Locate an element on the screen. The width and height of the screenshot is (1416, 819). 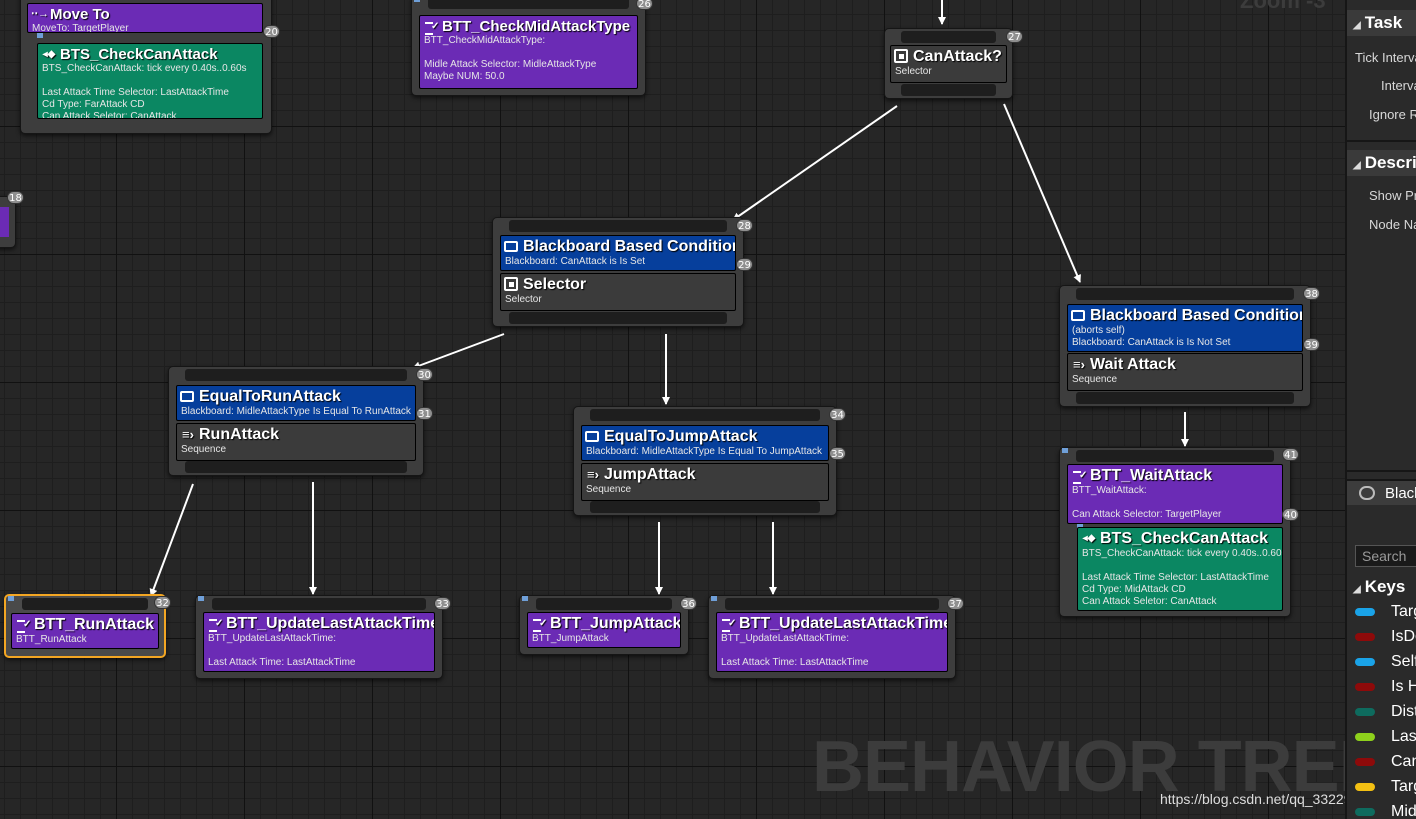
blackboard-key-item: CanAttack is located at coordinates (1381, 764).